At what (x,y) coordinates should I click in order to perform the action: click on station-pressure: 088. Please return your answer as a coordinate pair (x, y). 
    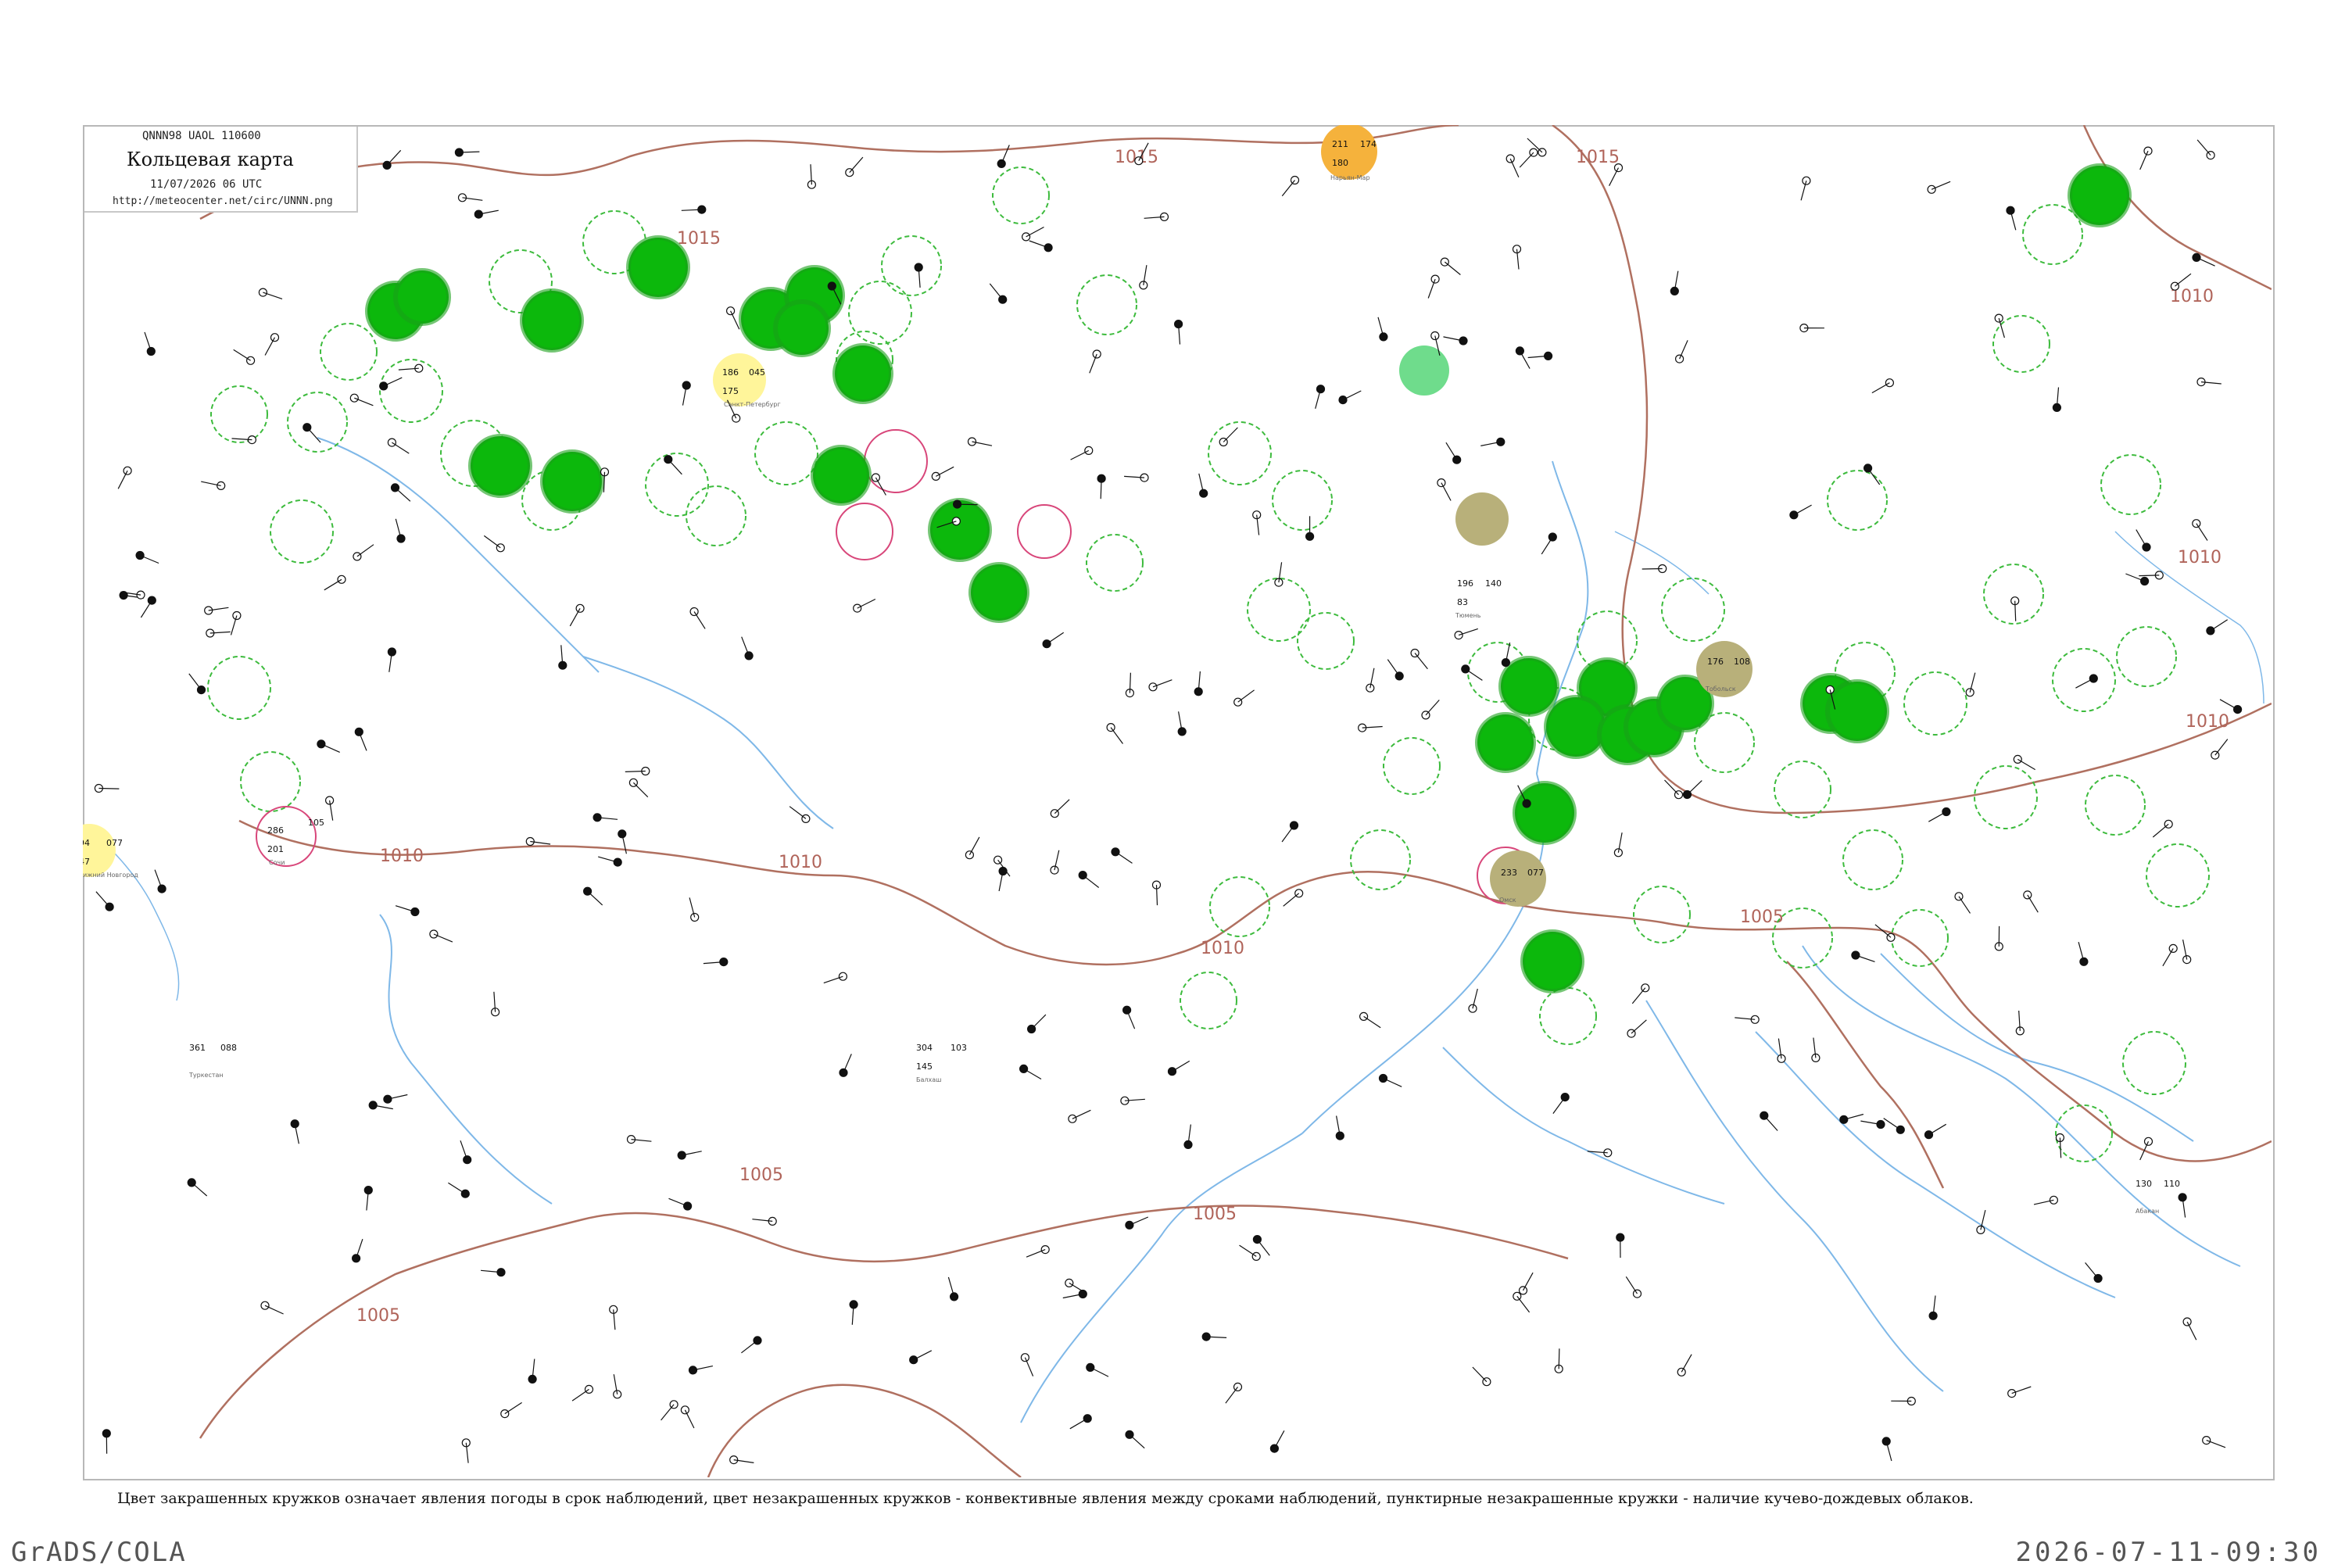
    Looking at the image, I should click on (228, 1048).